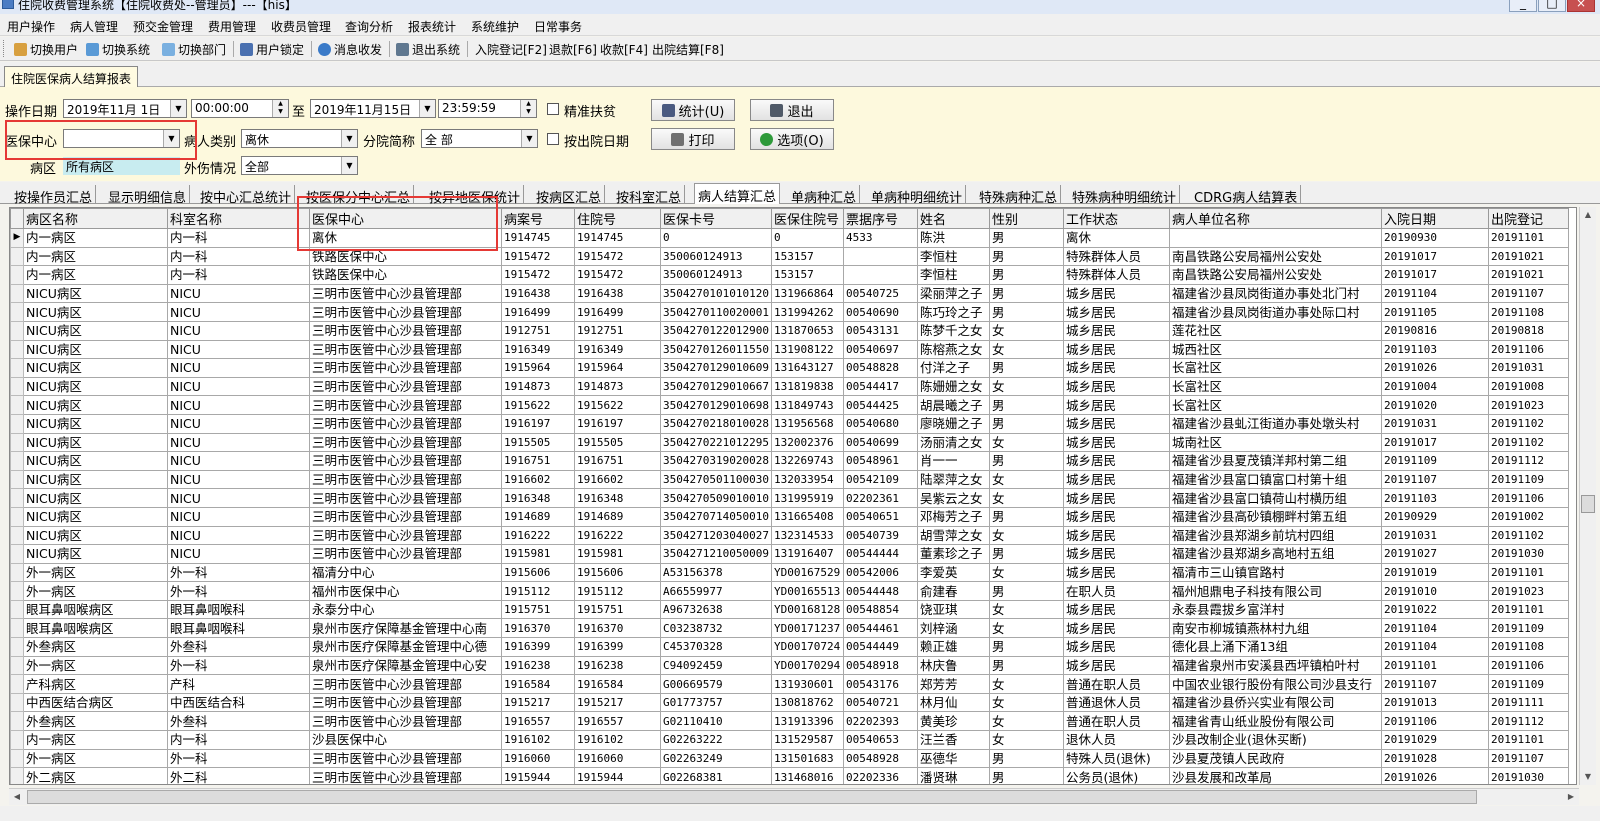 Image resolution: width=1600 pixels, height=821 pixels. What do you see at coordinates (405, 591) in the screenshot?
I see `table-cell: 福州市医保中心` at bounding box center [405, 591].